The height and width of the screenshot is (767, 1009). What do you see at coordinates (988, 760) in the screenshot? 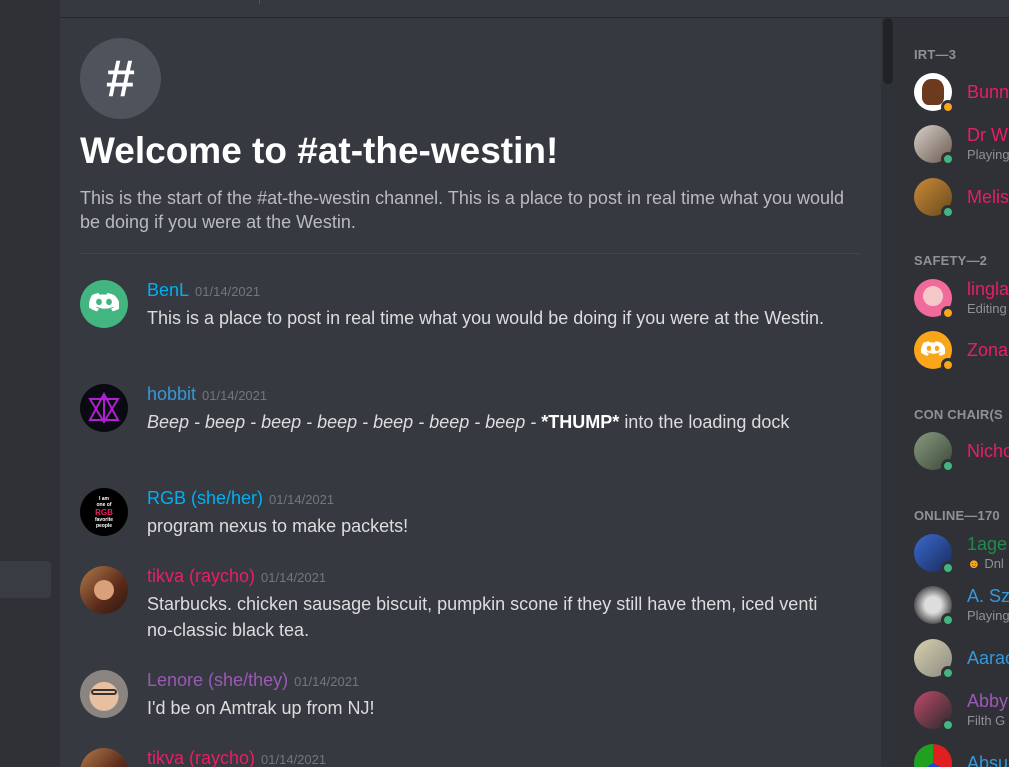
I see `member-name: Absu` at bounding box center [988, 760].